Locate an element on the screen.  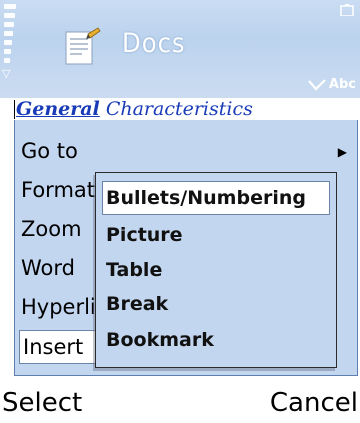
document-line: General Characteristics is located at coordinates (180, 109).